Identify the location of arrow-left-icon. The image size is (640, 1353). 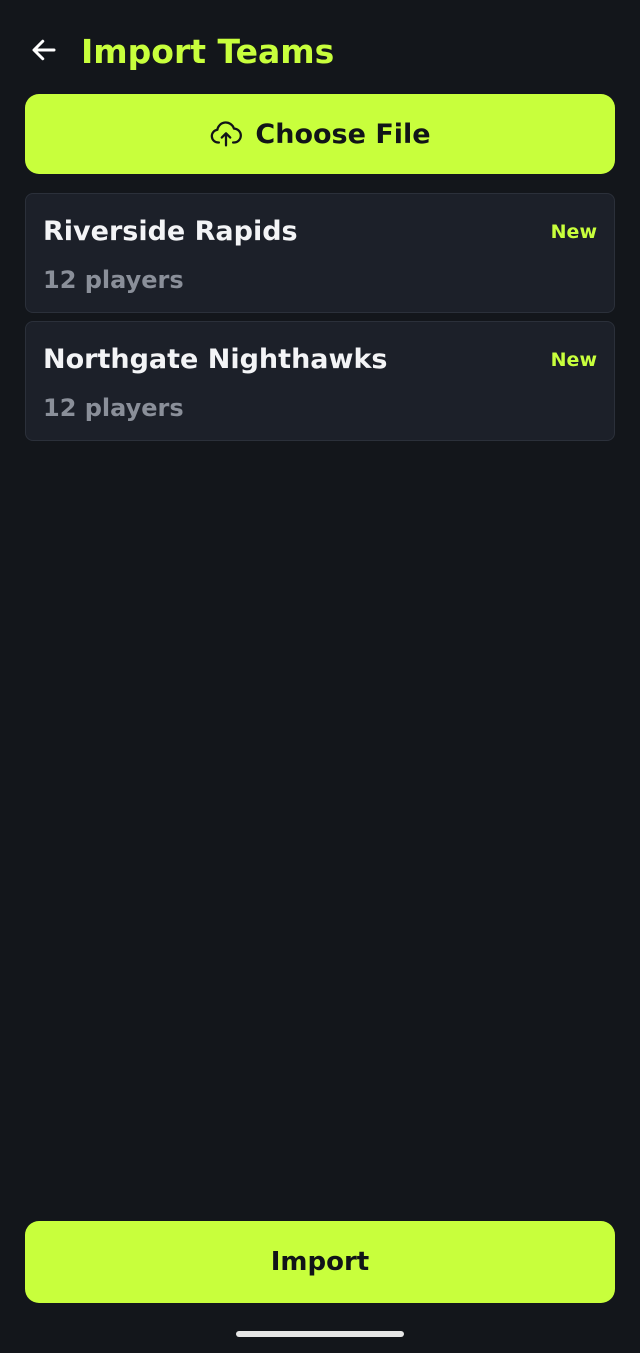
(44, 50).